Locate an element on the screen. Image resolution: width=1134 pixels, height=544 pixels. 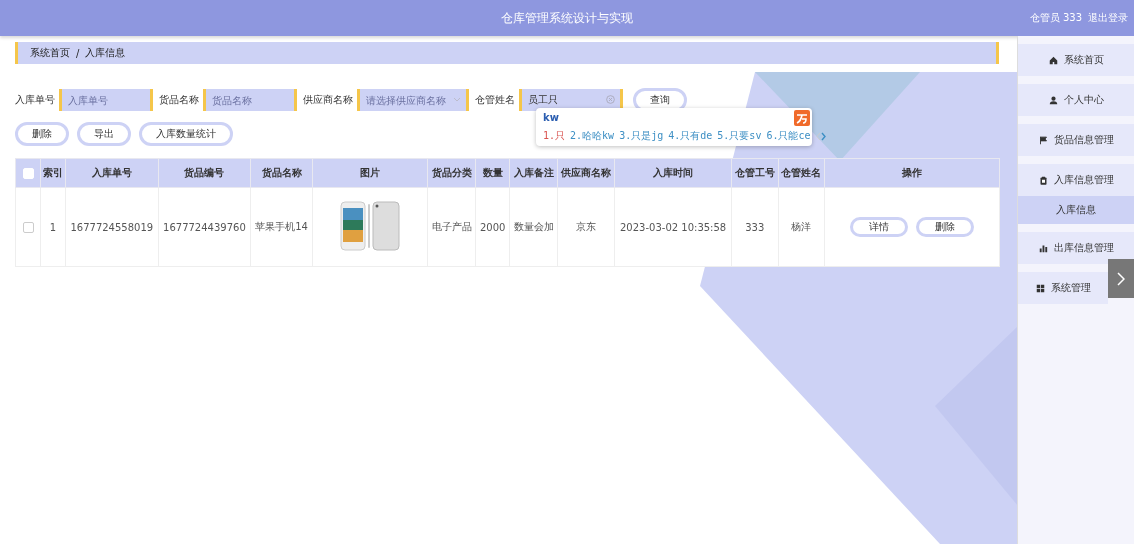
row-action-button: 删除 is located at coordinates (945, 227).